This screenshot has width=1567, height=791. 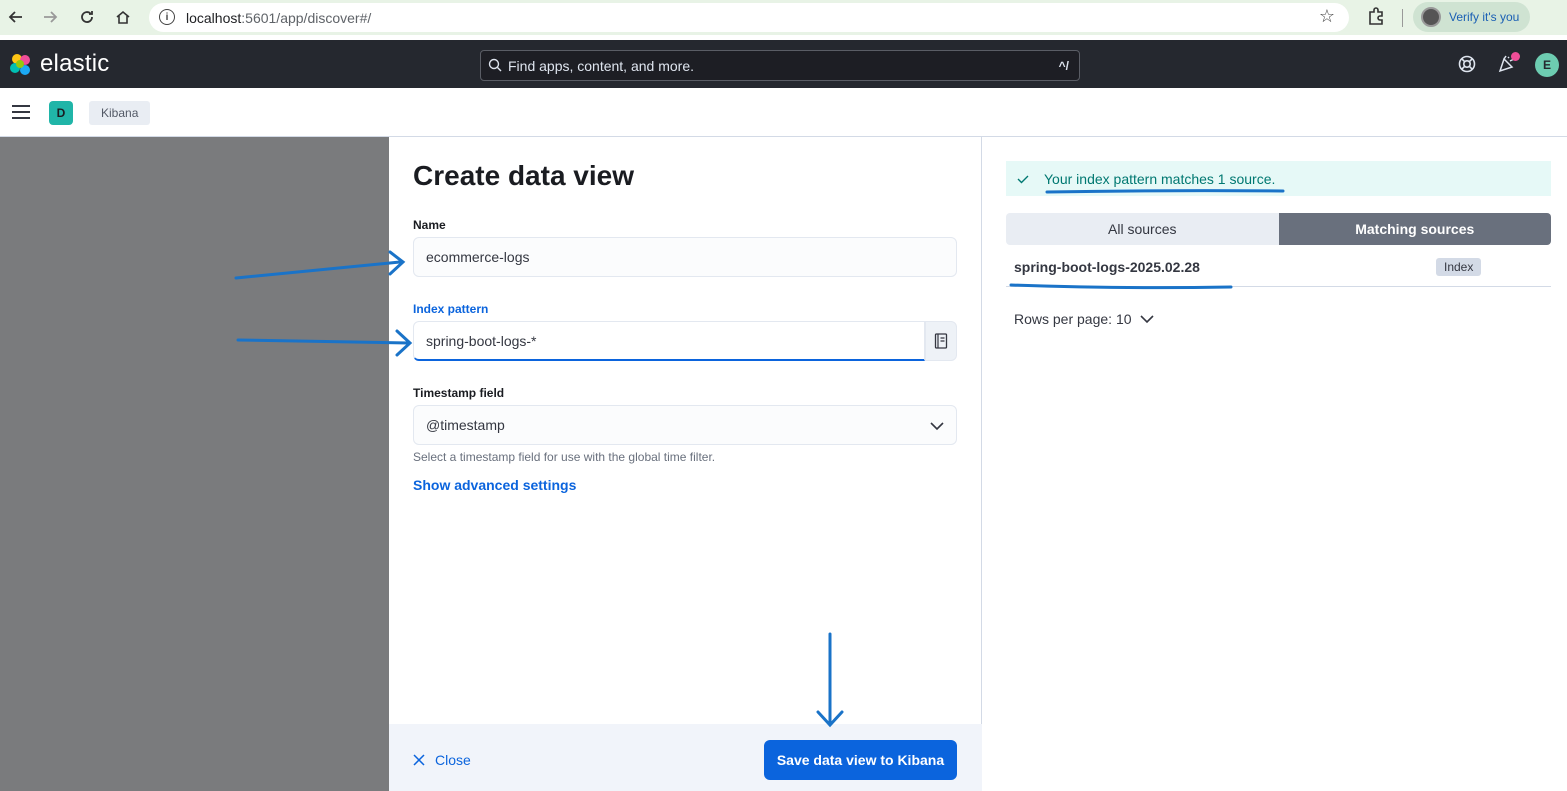 What do you see at coordinates (50, 17) in the screenshot?
I see `forward-icon` at bounding box center [50, 17].